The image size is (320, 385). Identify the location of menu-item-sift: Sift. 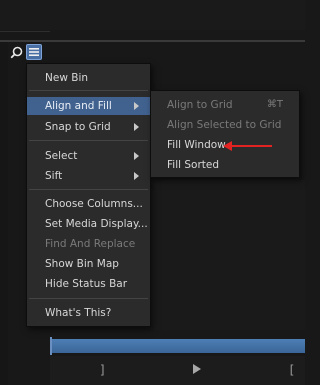
(88, 176).